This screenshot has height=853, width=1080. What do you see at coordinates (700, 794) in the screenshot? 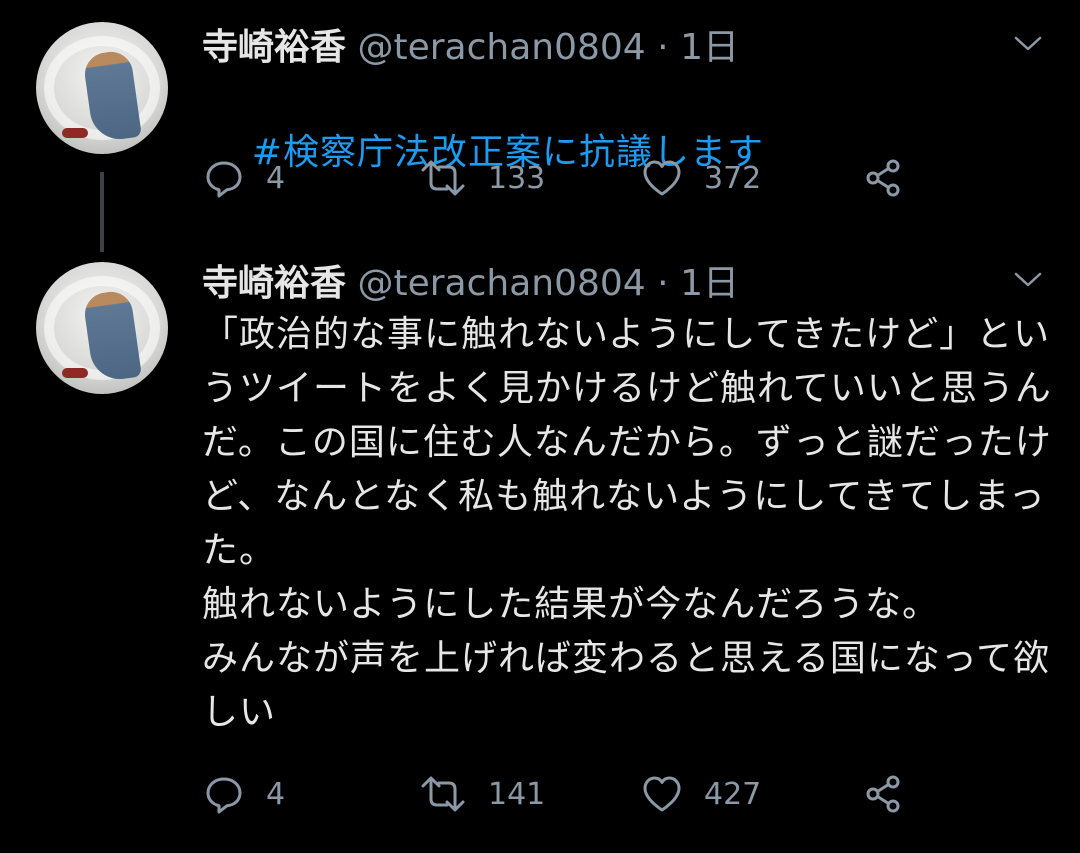
I see `like-button: 427` at bounding box center [700, 794].